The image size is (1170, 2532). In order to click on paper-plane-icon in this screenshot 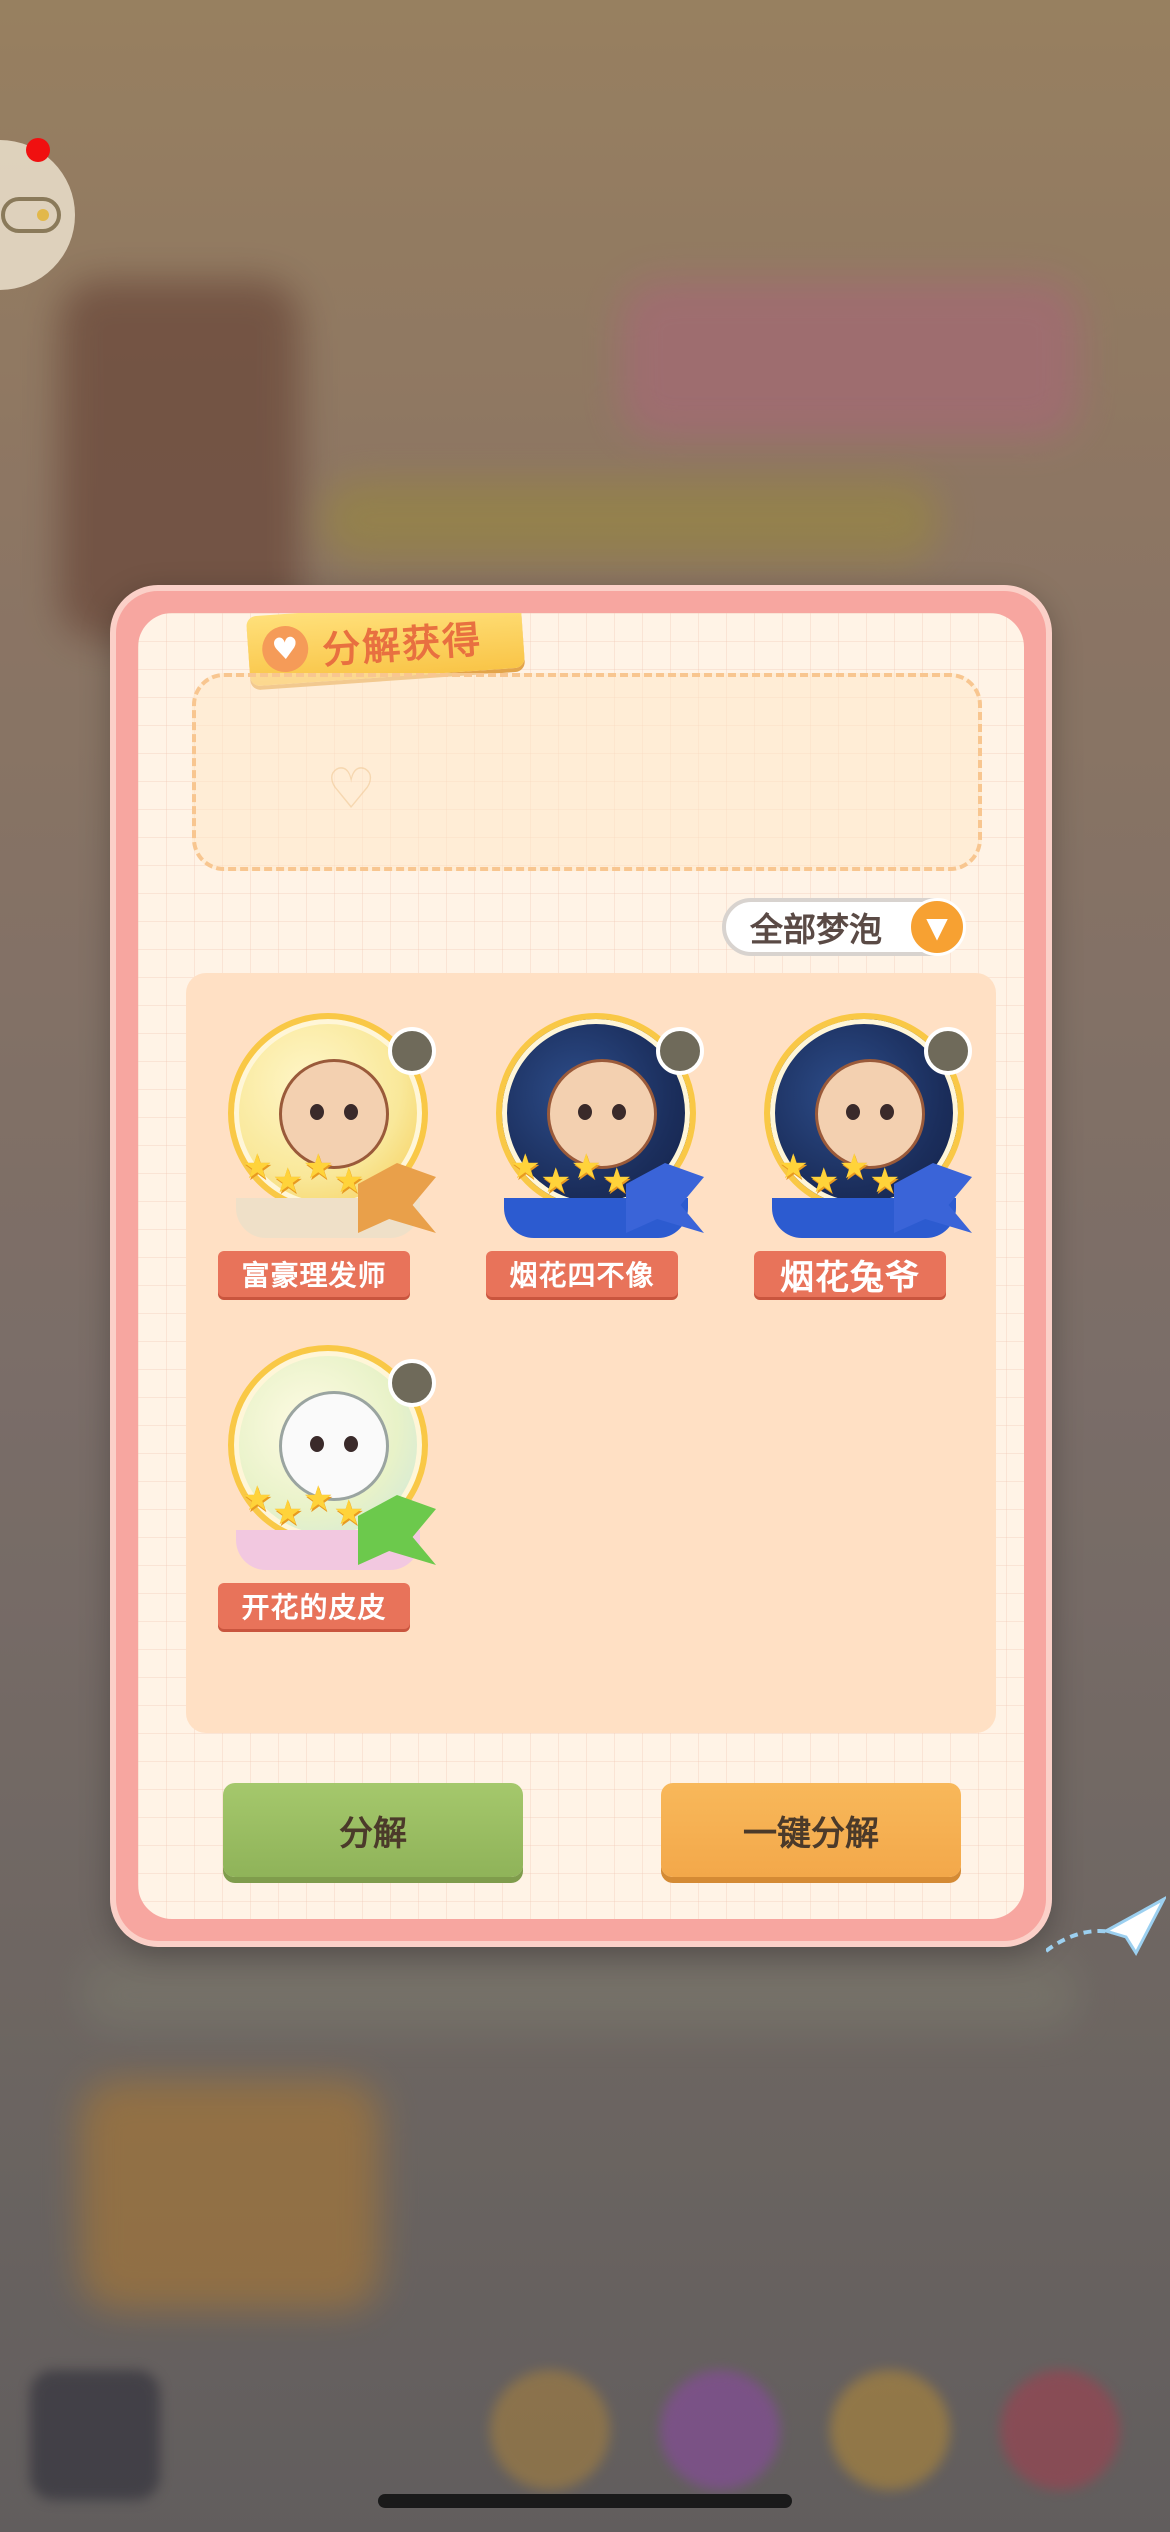, I will do `click(1106, 1926)`.